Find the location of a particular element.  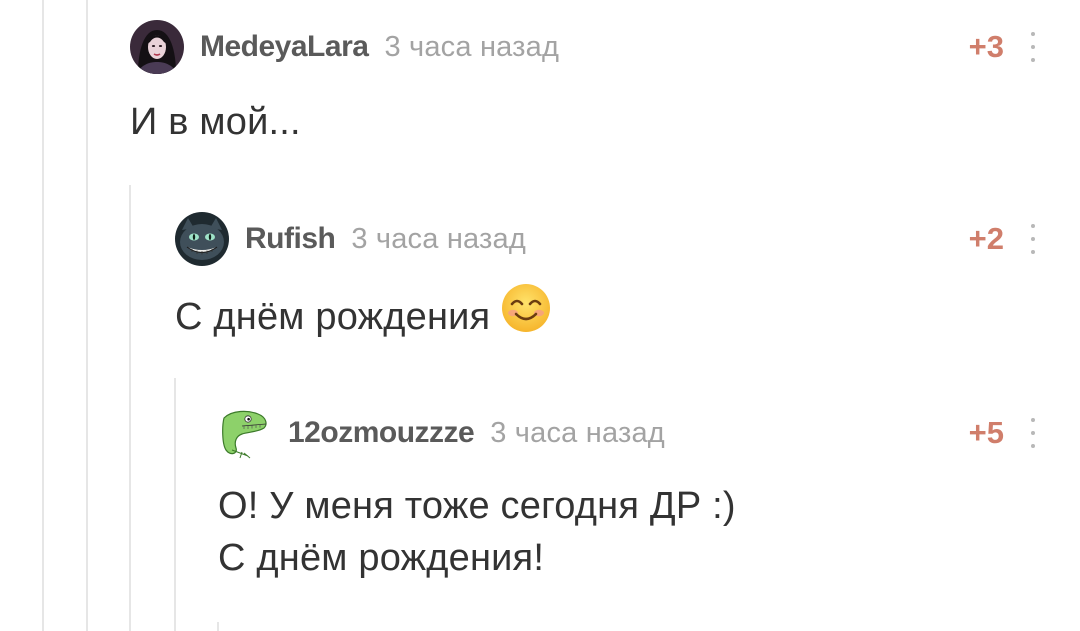

comment-rating: +3 is located at coordinates (986, 47).